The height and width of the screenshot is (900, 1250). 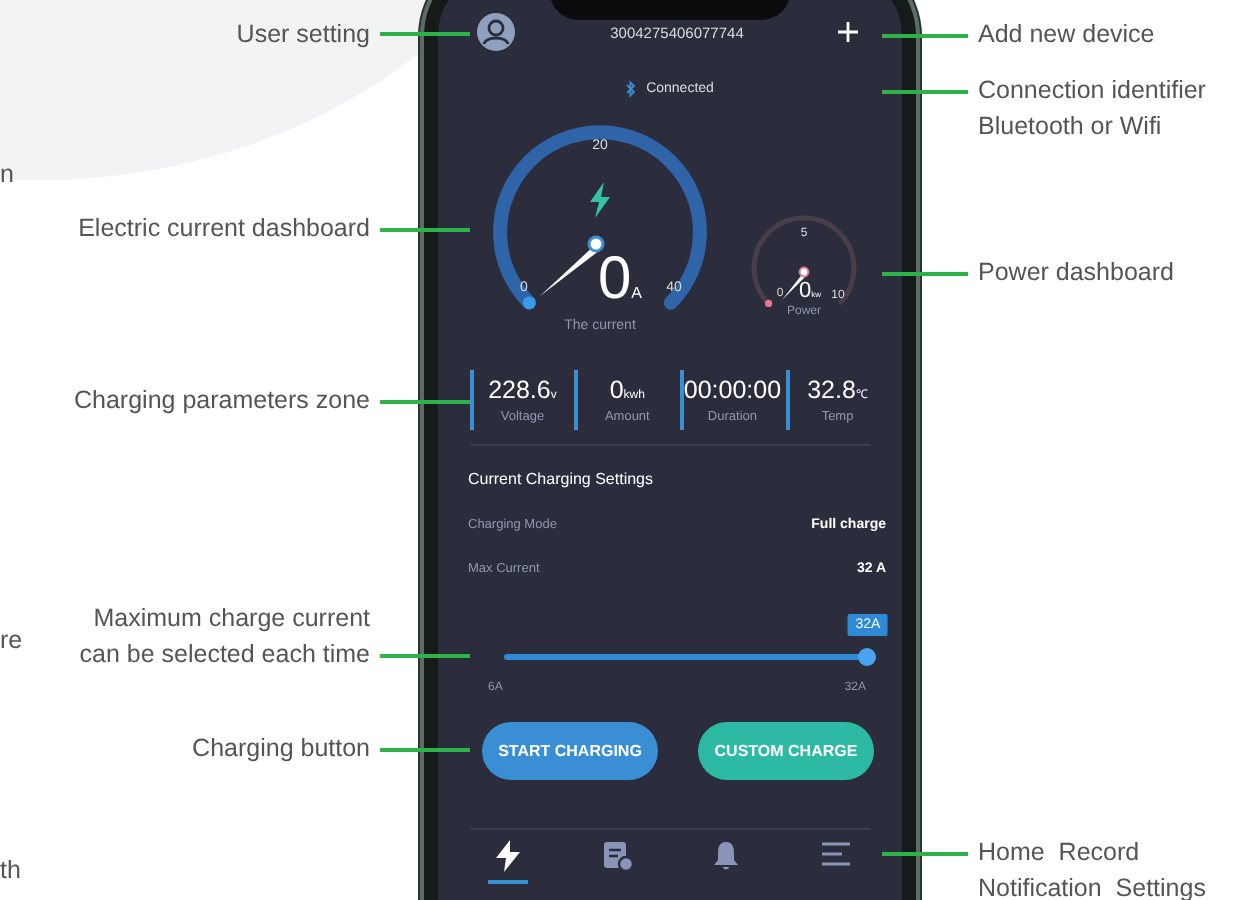 What do you see at coordinates (11, 640) in the screenshot?
I see `cut-off-text: re` at bounding box center [11, 640].